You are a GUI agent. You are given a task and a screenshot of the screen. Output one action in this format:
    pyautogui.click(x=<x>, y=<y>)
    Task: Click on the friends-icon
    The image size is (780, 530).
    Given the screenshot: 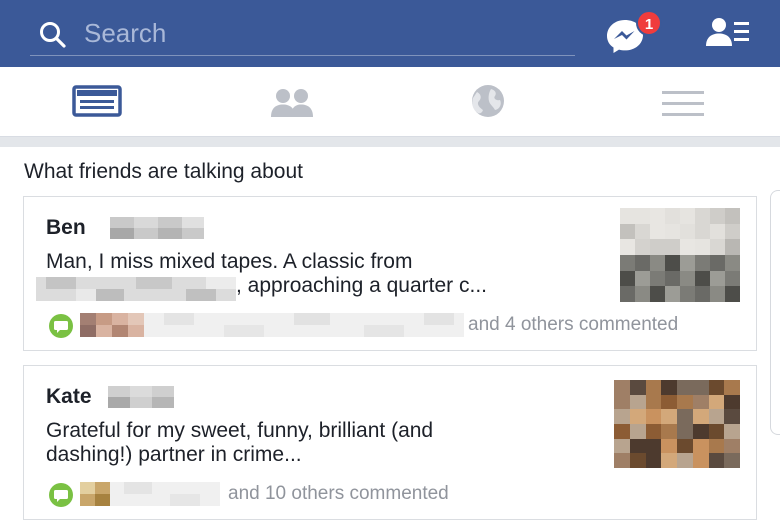 What is the action you would take?
    pyautogui.click(x=293, y=107)
    